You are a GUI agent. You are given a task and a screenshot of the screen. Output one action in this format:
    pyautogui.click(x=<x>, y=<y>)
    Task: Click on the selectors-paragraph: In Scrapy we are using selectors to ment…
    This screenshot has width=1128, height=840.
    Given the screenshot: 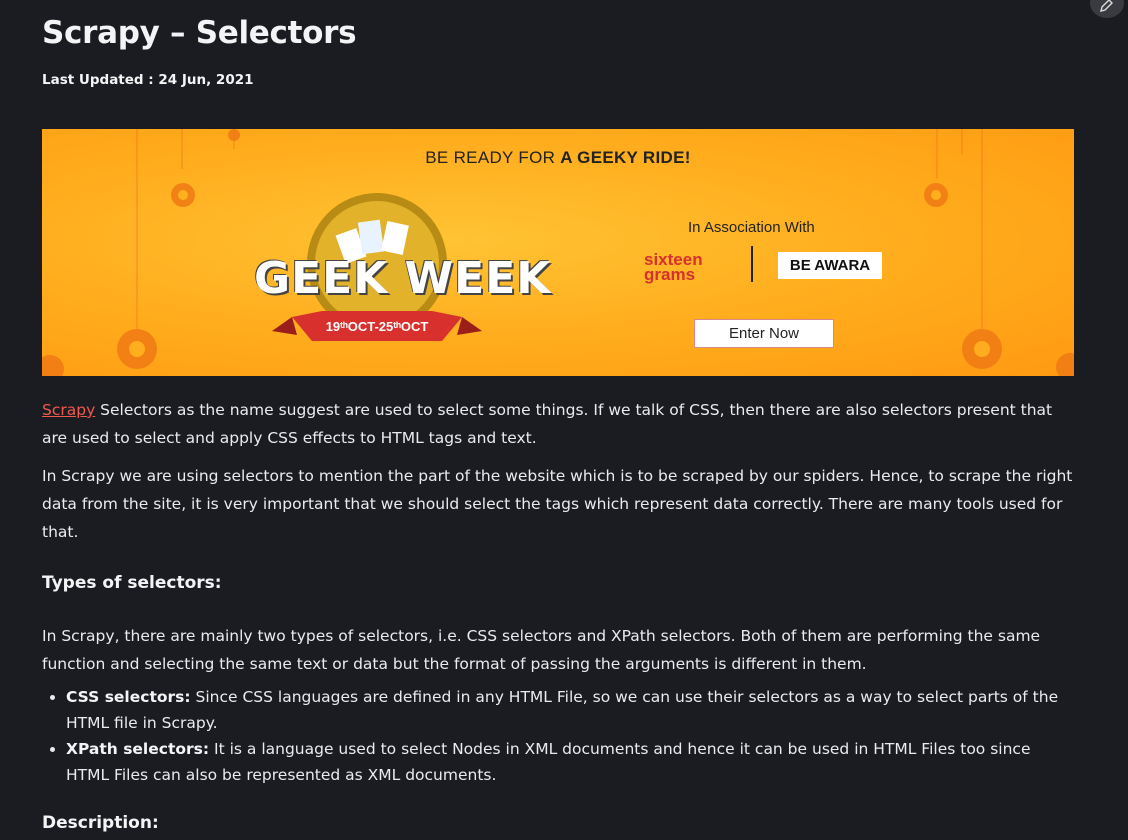 What is the action you would take?
    pyautogui.click(x=557, y=504)
    